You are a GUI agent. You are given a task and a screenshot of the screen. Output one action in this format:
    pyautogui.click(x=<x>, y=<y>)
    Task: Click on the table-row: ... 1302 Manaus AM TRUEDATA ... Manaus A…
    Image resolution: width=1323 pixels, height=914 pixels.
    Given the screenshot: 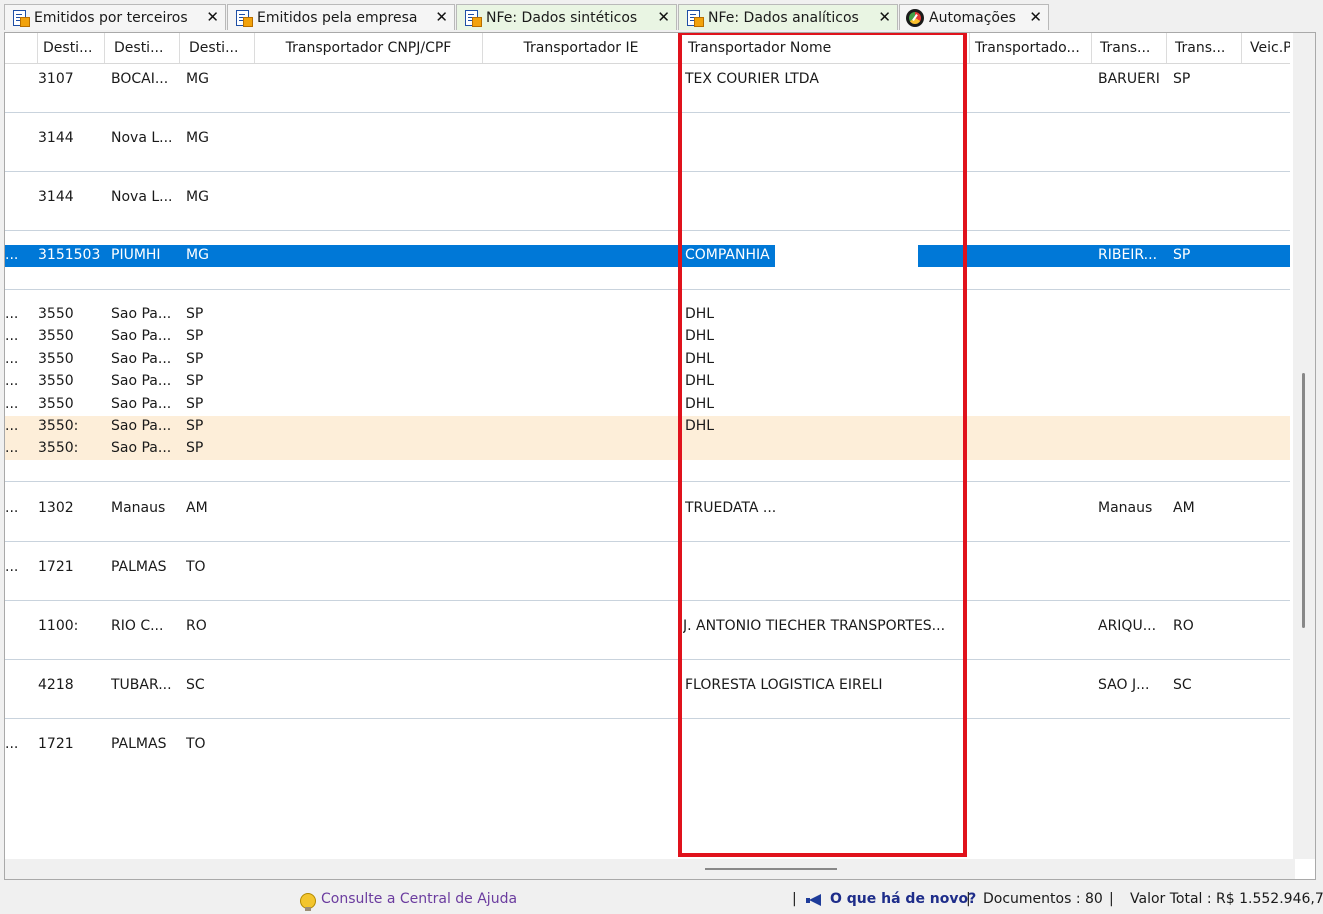 What is the action you would take?
    pyautogui.click(x=647, y=512)
    